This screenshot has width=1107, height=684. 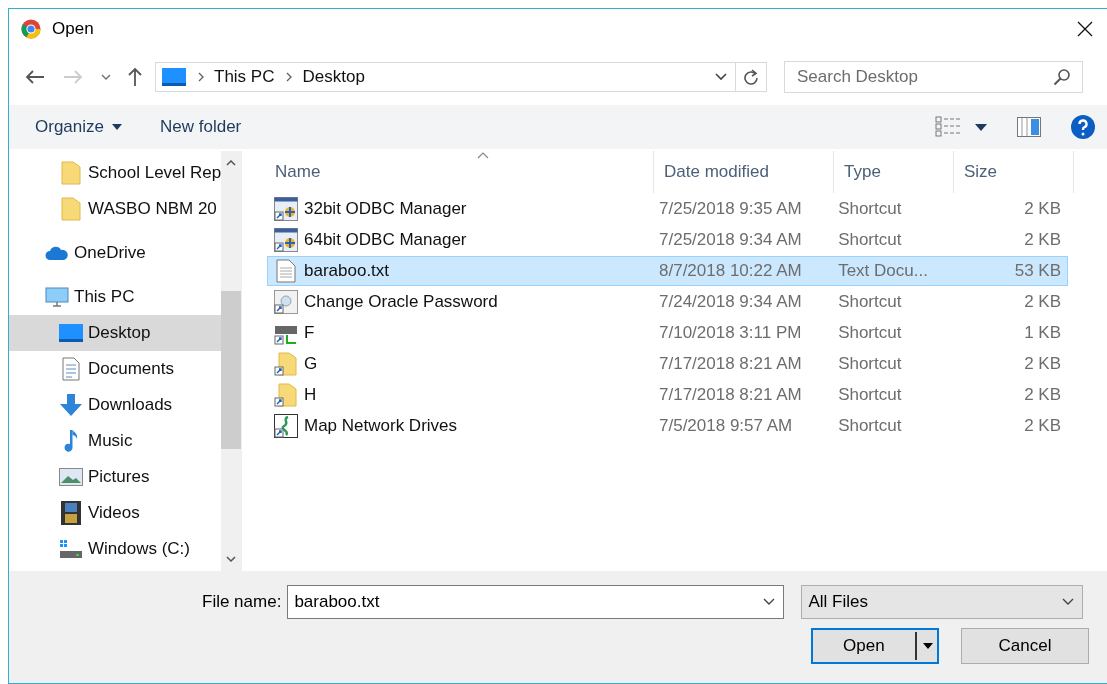 I want to click on new-folder-button: New folder, so click(x=201, y=127).